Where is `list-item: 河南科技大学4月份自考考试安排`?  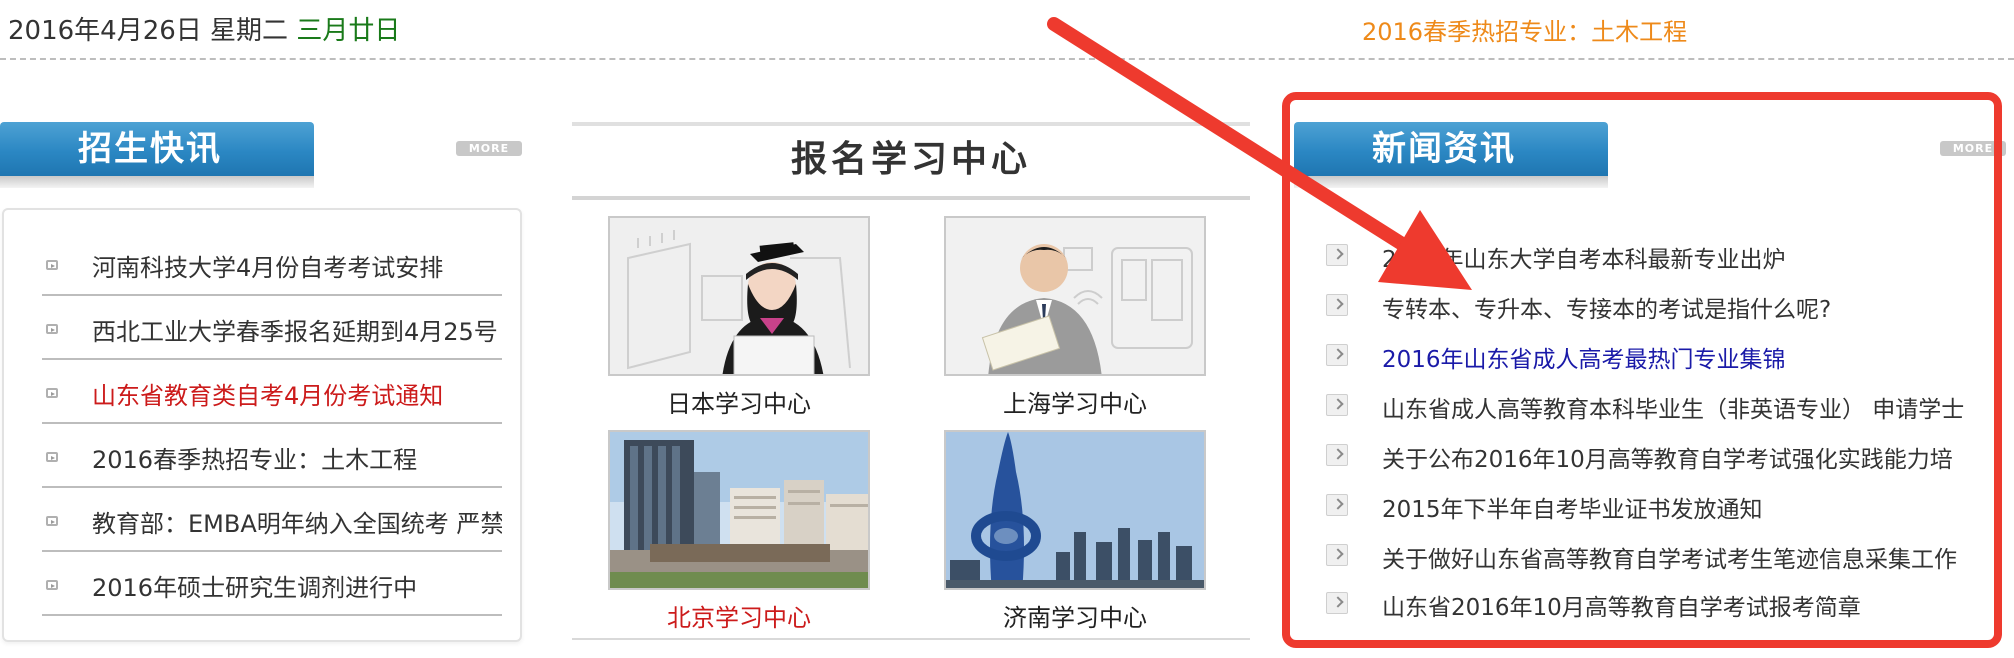 list-item: 河南科技大学4月份自考考试安排 is located at coordinates (272, 264).